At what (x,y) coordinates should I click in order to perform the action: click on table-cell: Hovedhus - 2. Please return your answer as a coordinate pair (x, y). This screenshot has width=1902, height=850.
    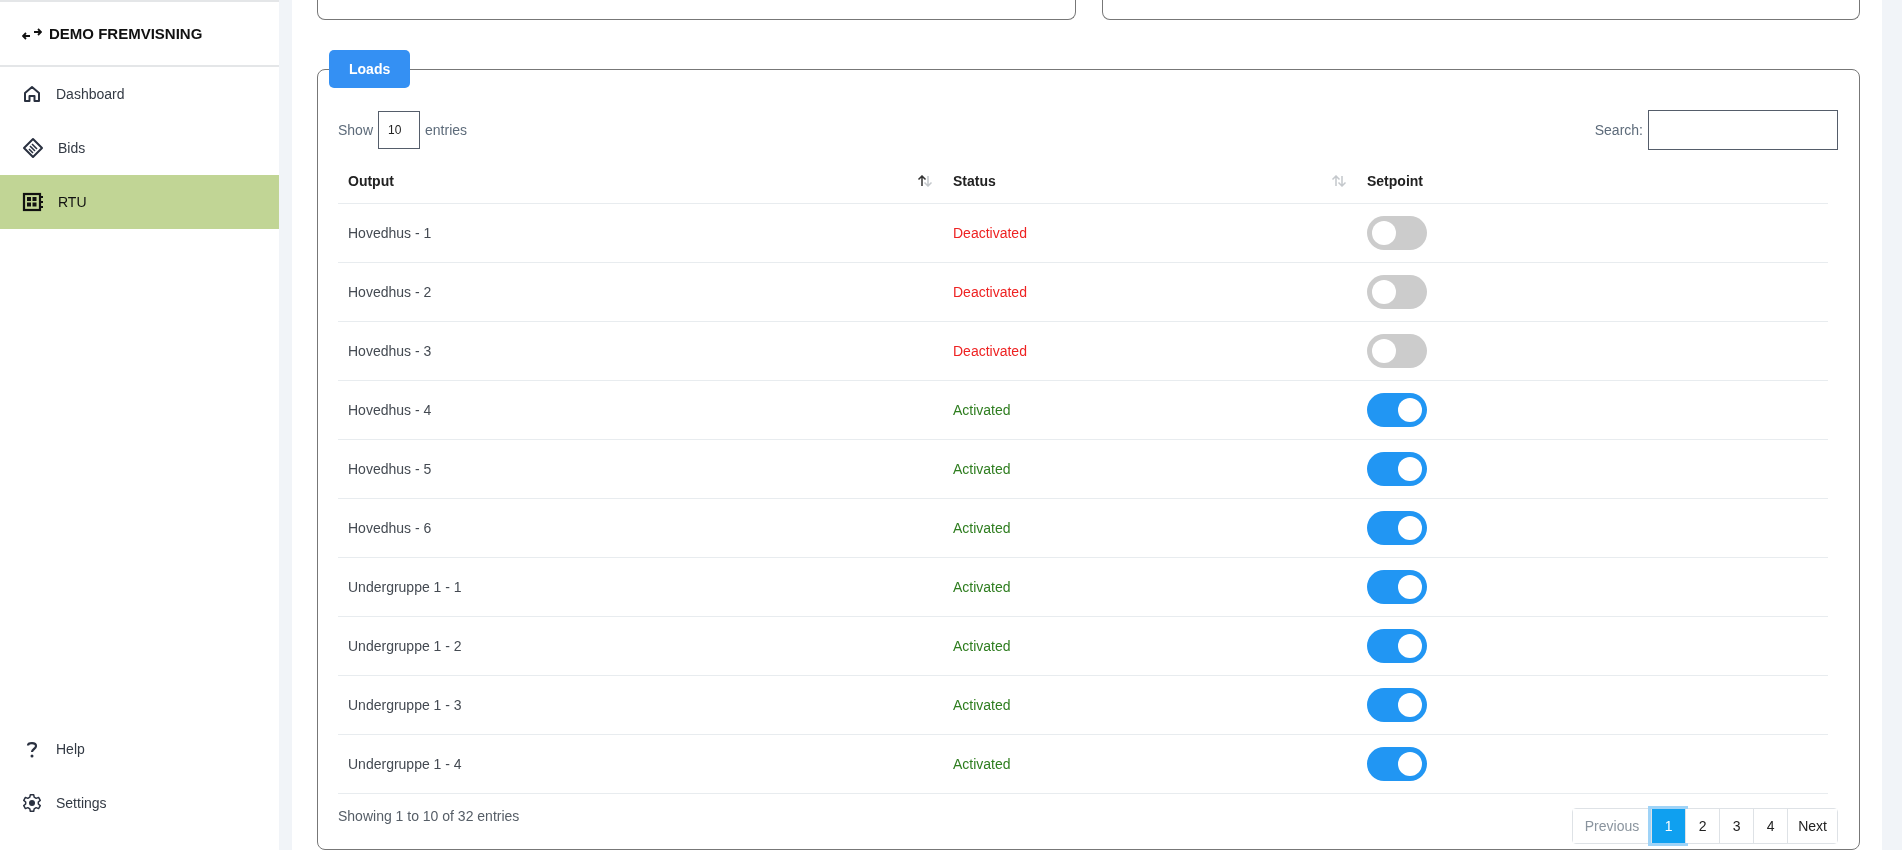
    Looking at the image, I should click on (640, 292).